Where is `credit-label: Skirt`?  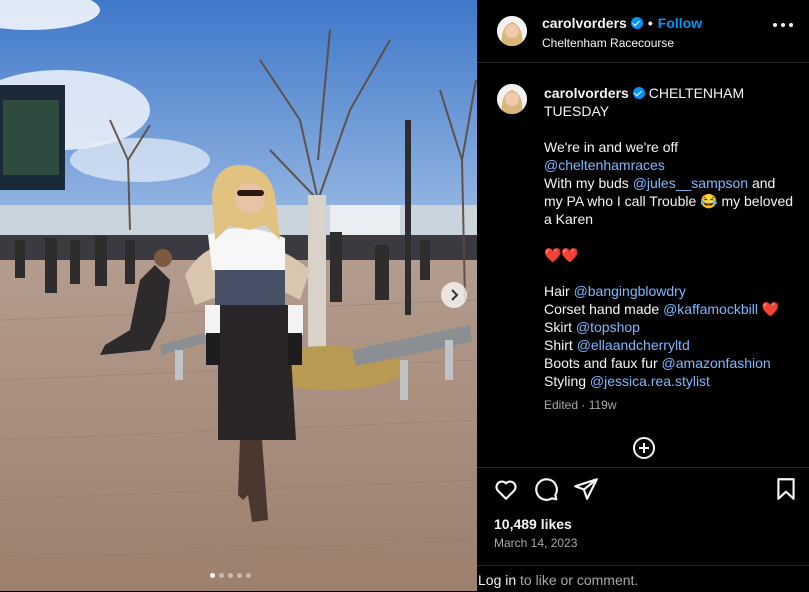 credit-label: Skirt is located at coordinates (560, 327).